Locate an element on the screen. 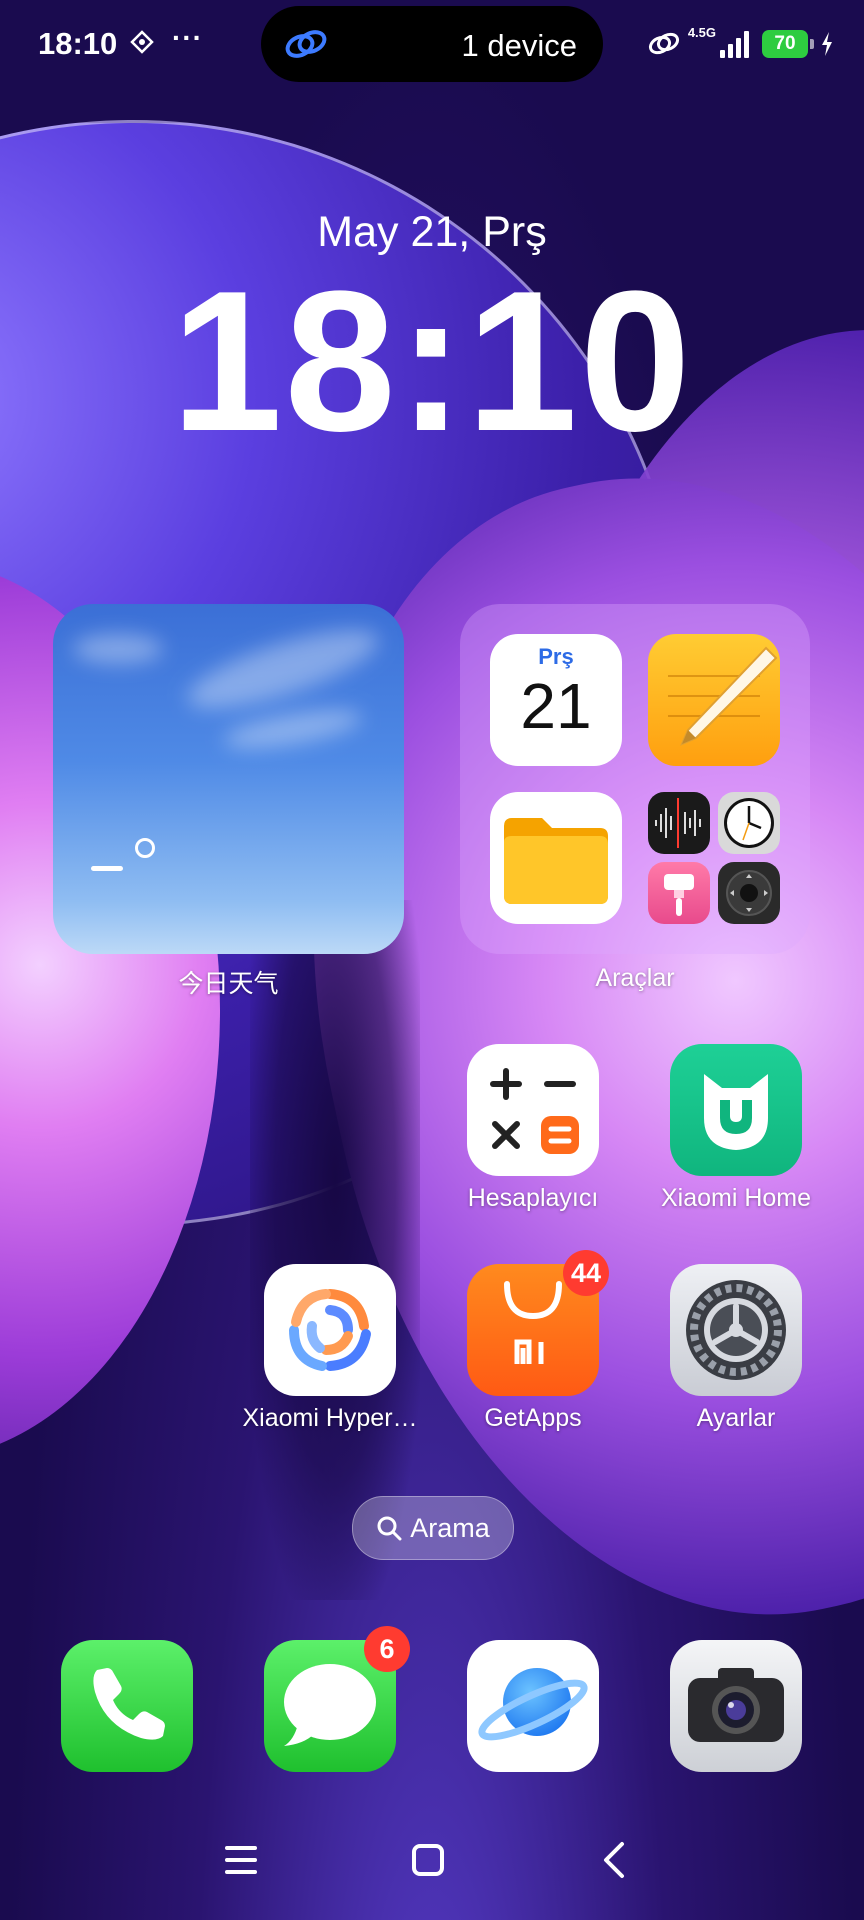  wallpaper-shadow is located at coordinates (335, 1250).